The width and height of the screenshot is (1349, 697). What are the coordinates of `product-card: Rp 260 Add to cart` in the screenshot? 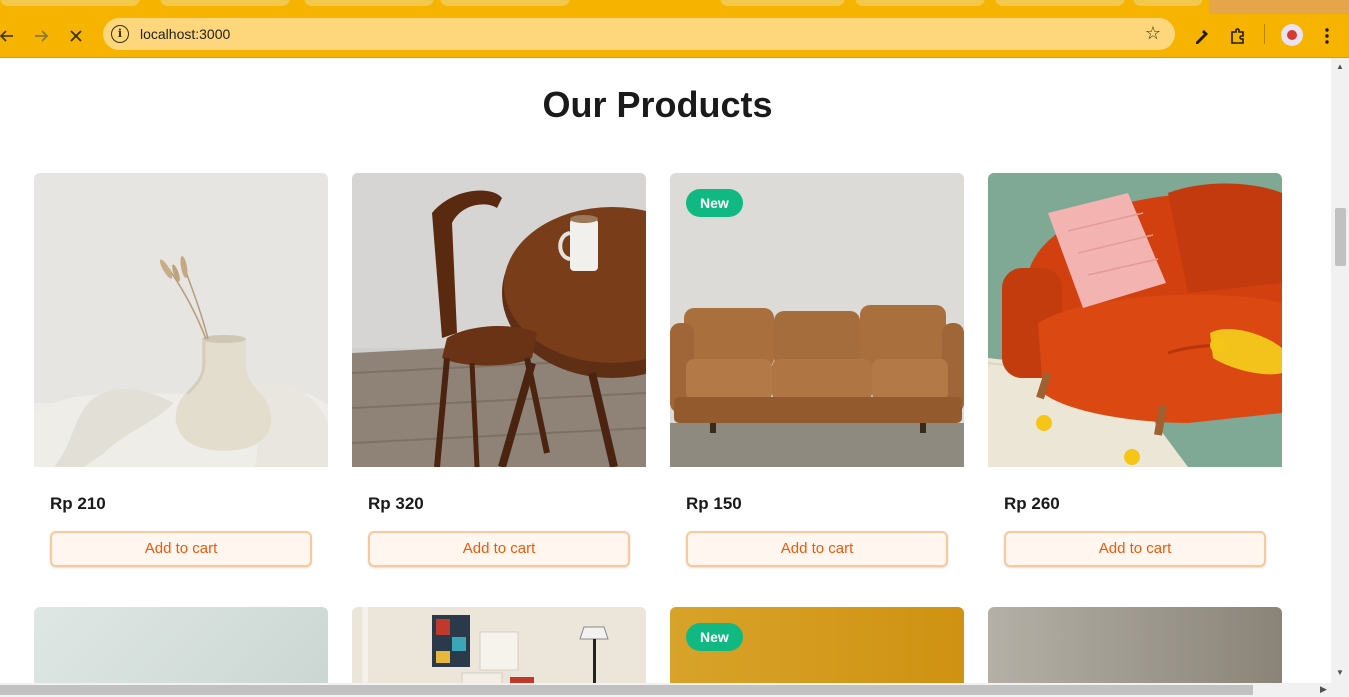 It's located at (1135, 370).